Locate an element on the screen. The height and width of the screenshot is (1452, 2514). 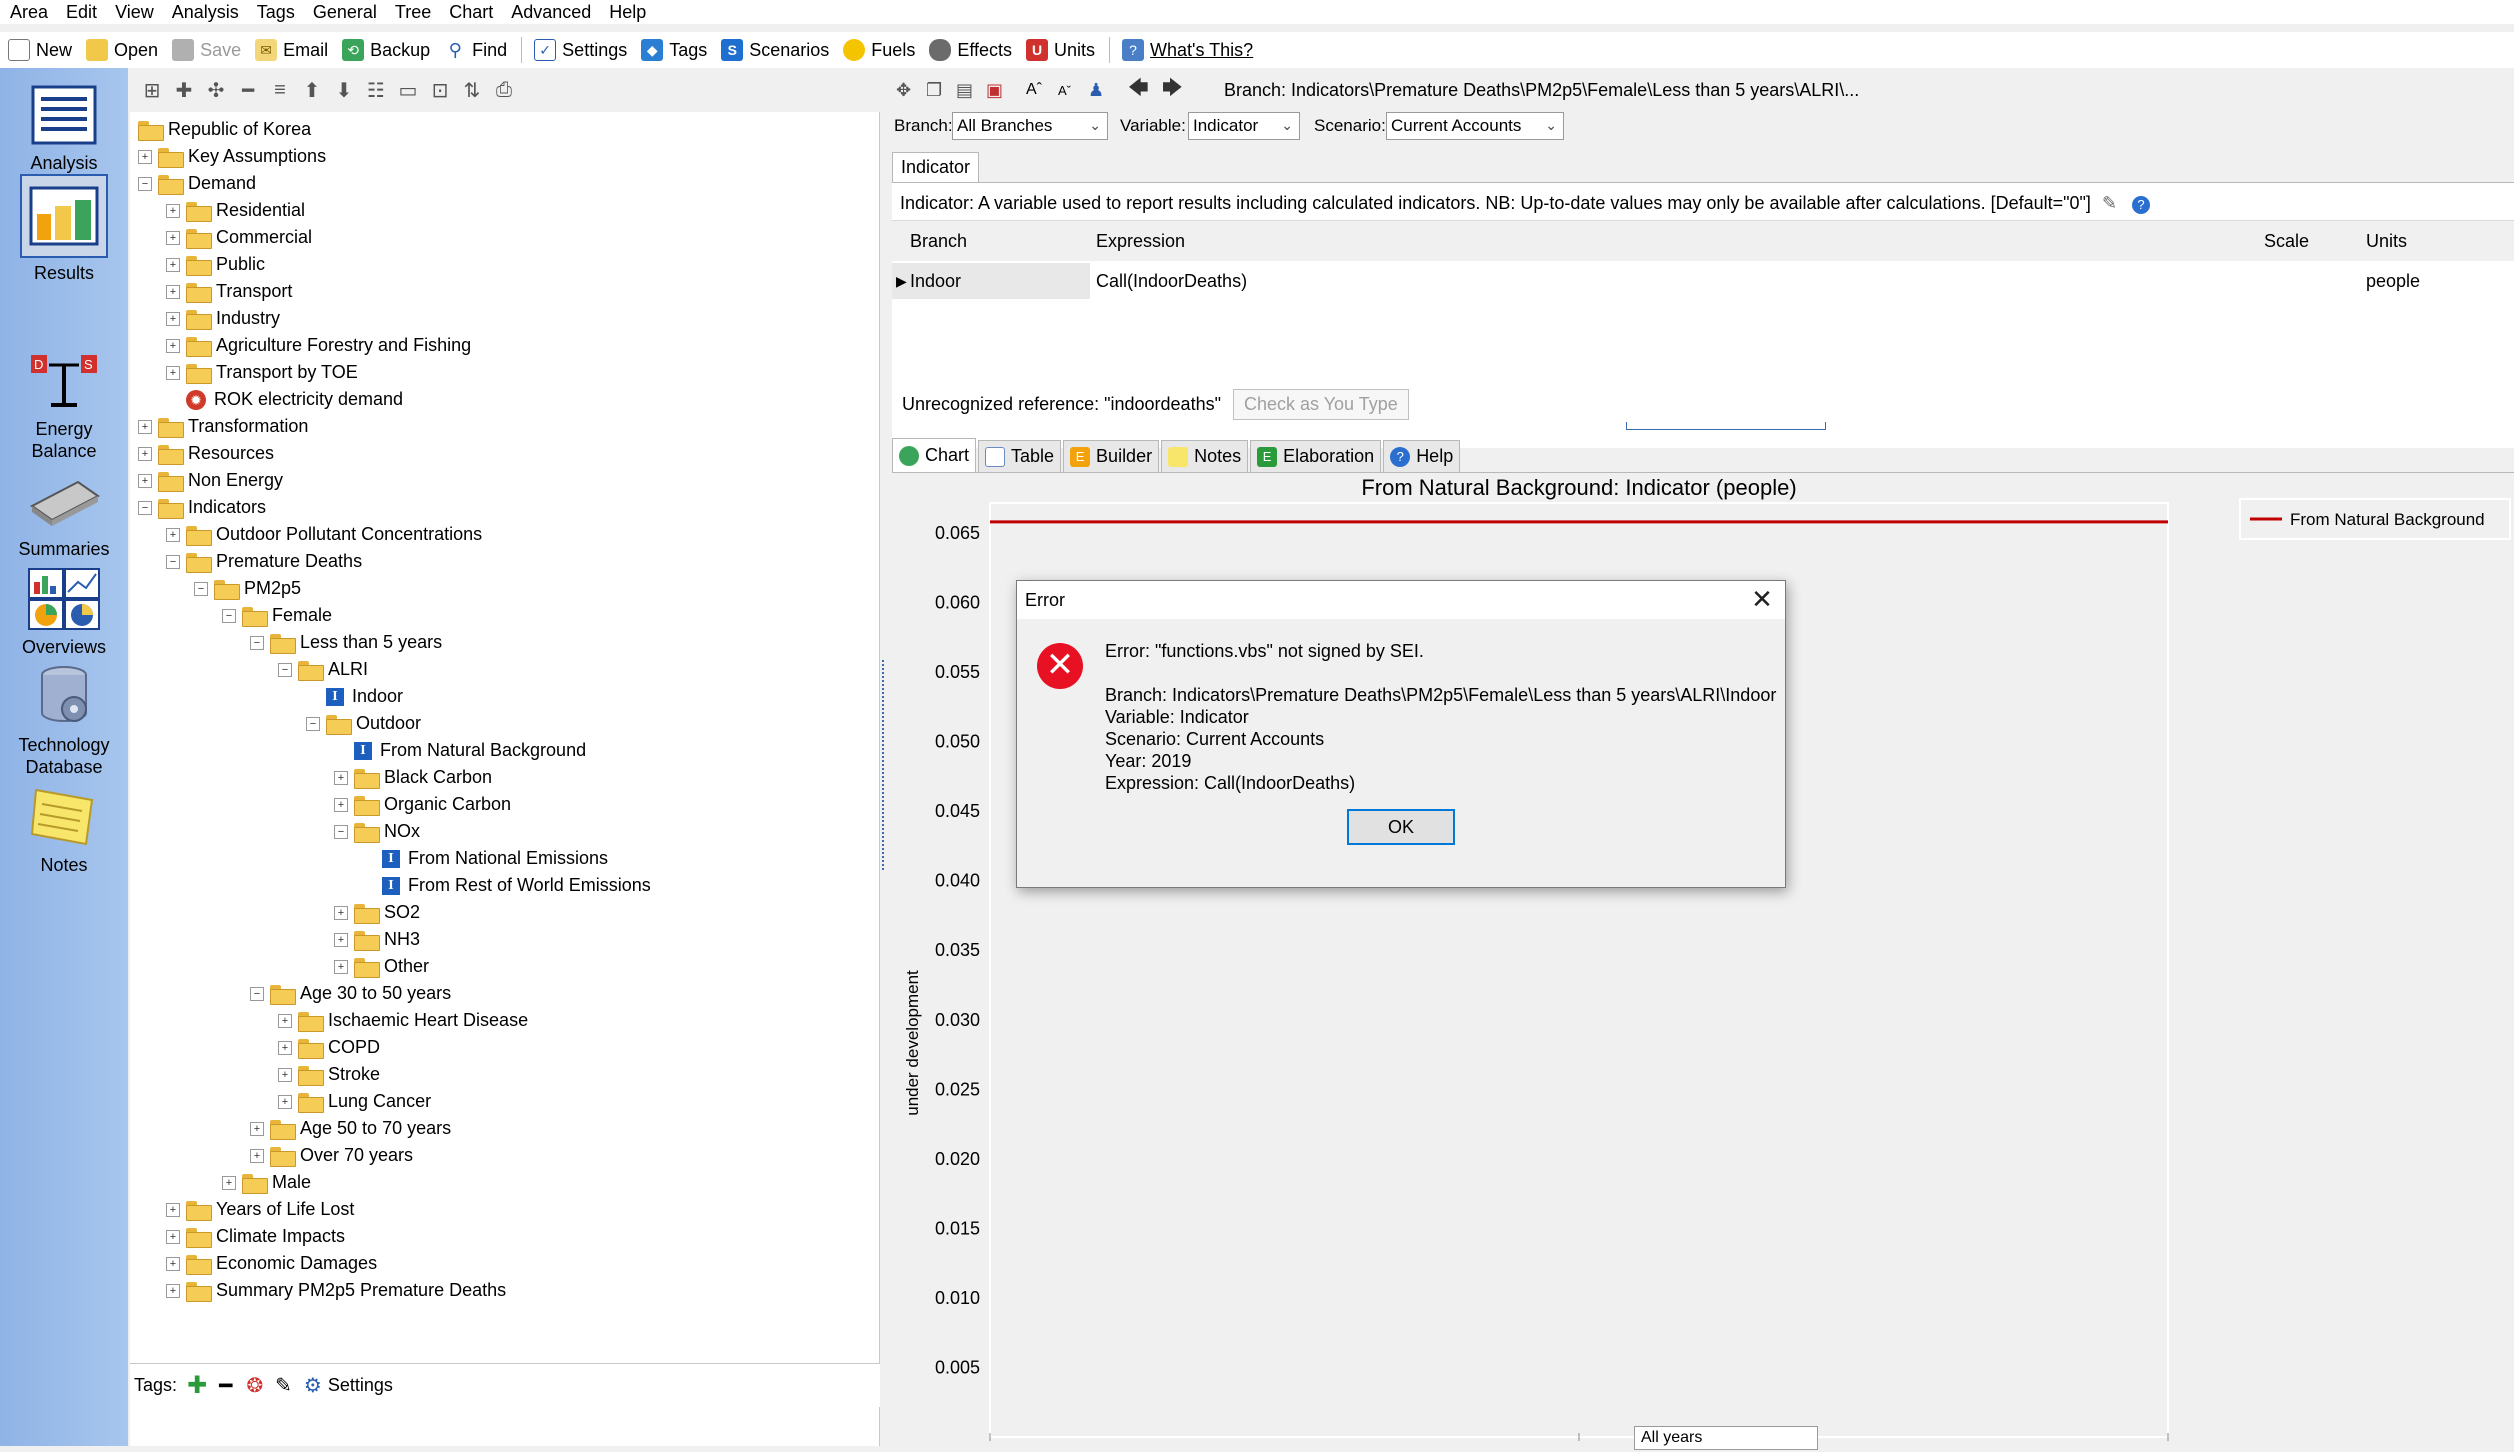
tab-chart: Chart is located at coordinates (934, 455).